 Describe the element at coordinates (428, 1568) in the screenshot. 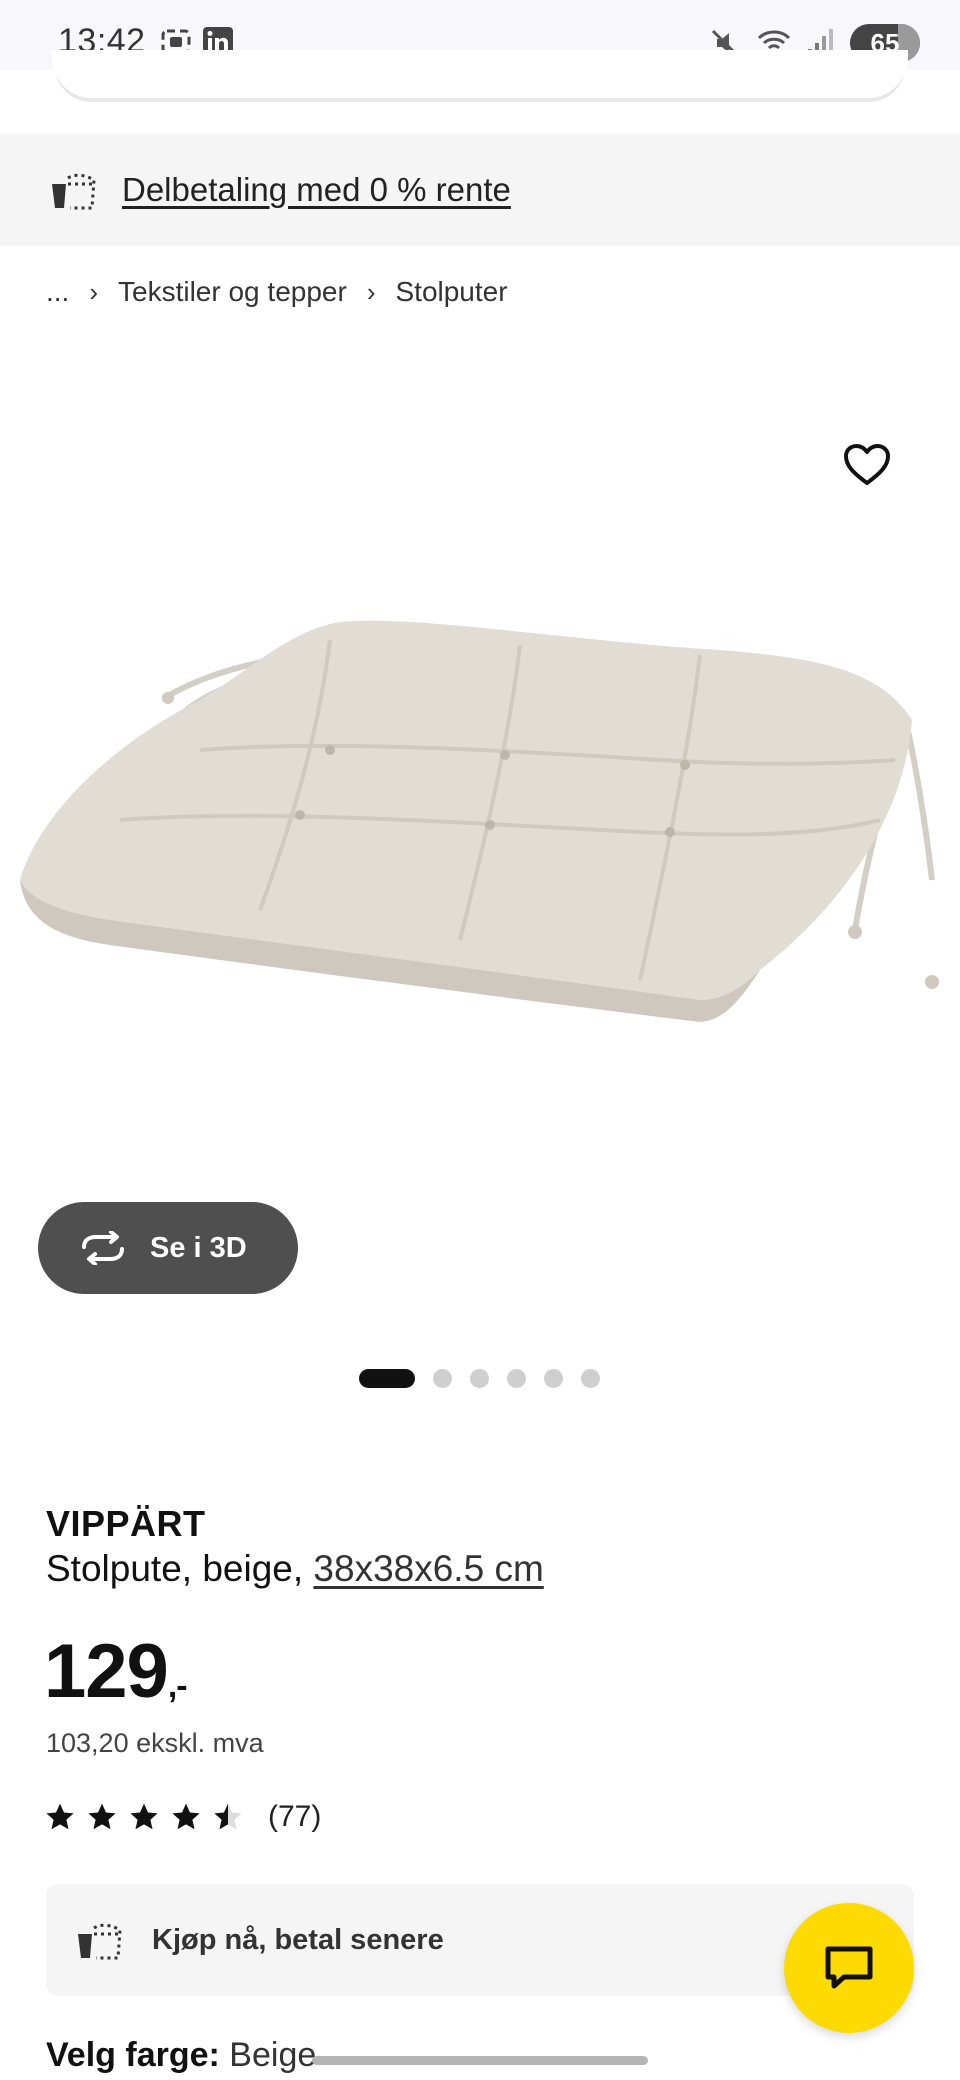

I see `product-size-link: 38x38x6.5 cm` at that location.